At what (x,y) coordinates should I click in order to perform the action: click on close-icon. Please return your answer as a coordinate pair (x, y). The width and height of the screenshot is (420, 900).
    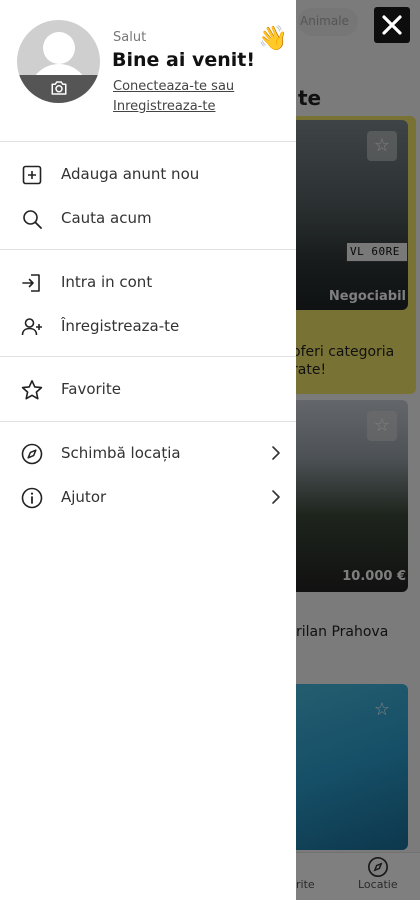
    Looking at the image, I should click on (392, 25).